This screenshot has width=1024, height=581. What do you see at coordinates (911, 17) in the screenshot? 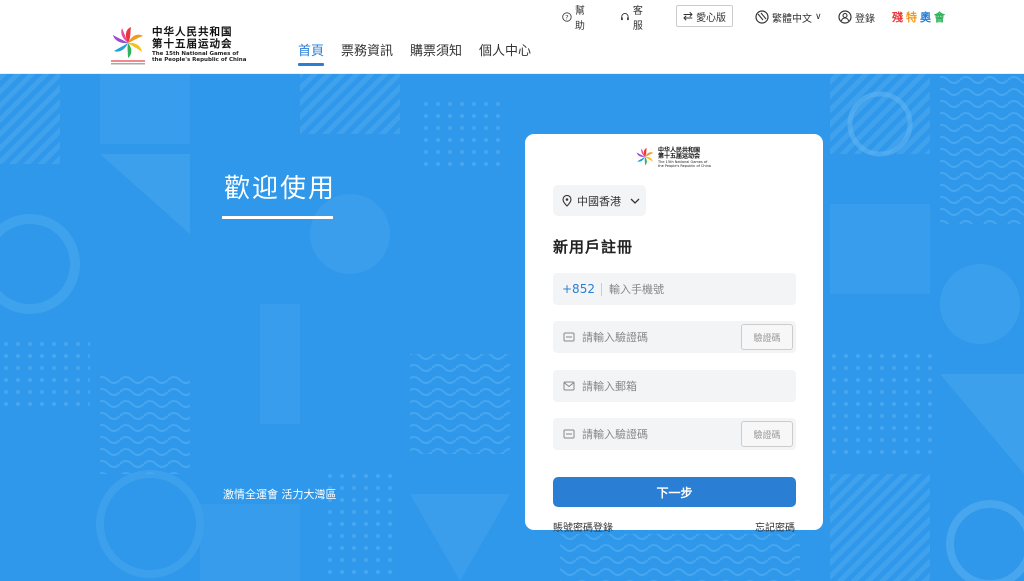
I see `paralympic-char-2: 特` at bounding box center [911, 17].